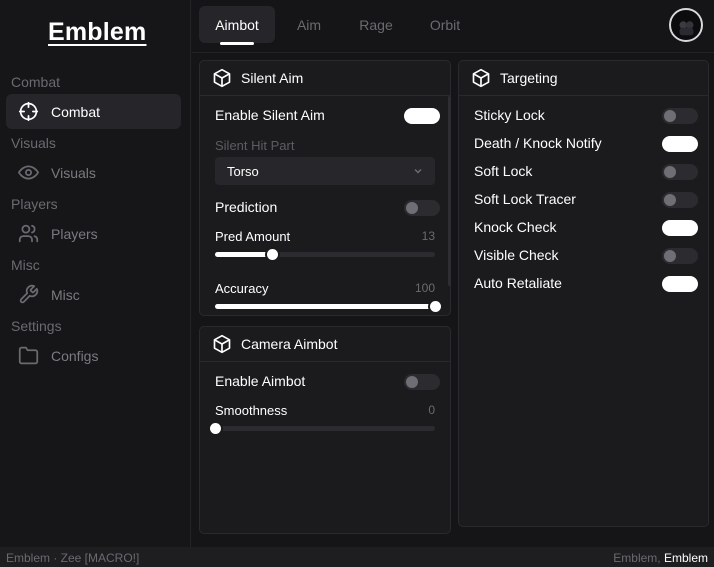  Describe the element at coordinates (73, 558) in the screenshot. I see `footer-info: Emblem · Zee [MACRO!]` at that location.